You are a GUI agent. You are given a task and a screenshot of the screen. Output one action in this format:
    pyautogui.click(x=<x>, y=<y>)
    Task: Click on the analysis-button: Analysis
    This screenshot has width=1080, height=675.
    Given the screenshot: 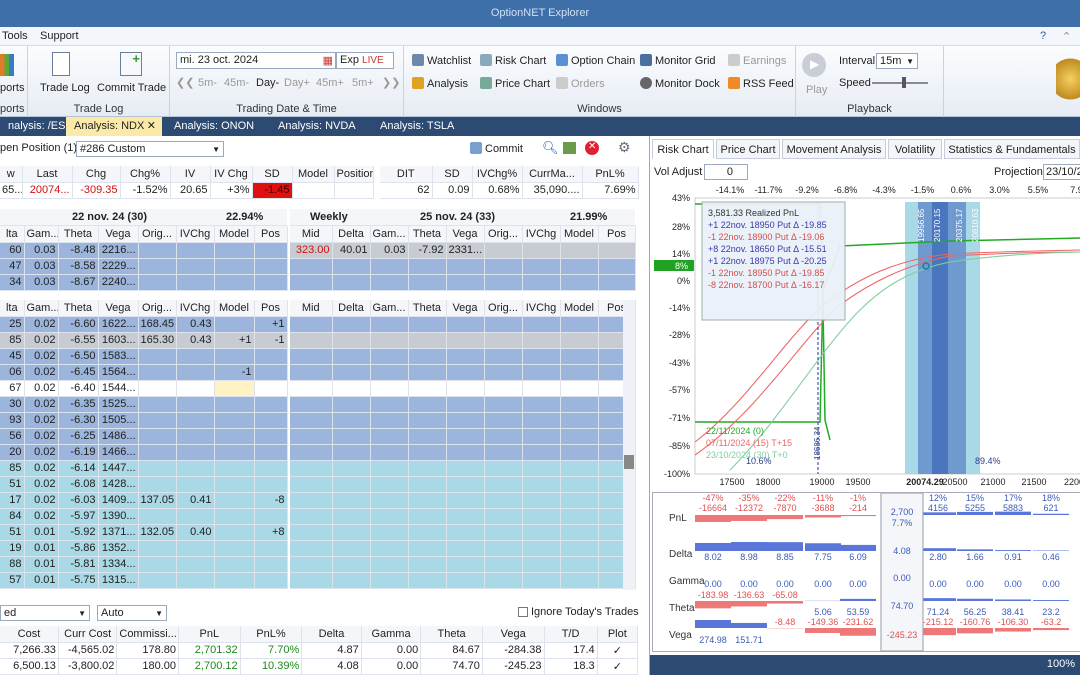 What is the action you would take?
    pyautogui.click(x=440, y=83)
    